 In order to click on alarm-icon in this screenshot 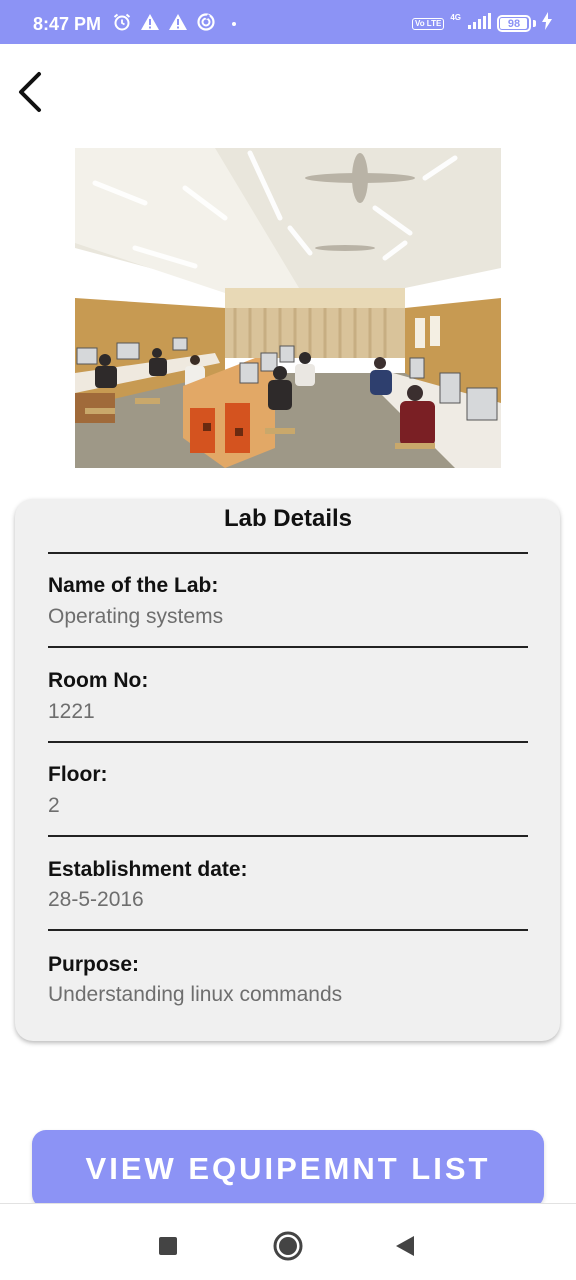, I will do `click(122, 22)`.